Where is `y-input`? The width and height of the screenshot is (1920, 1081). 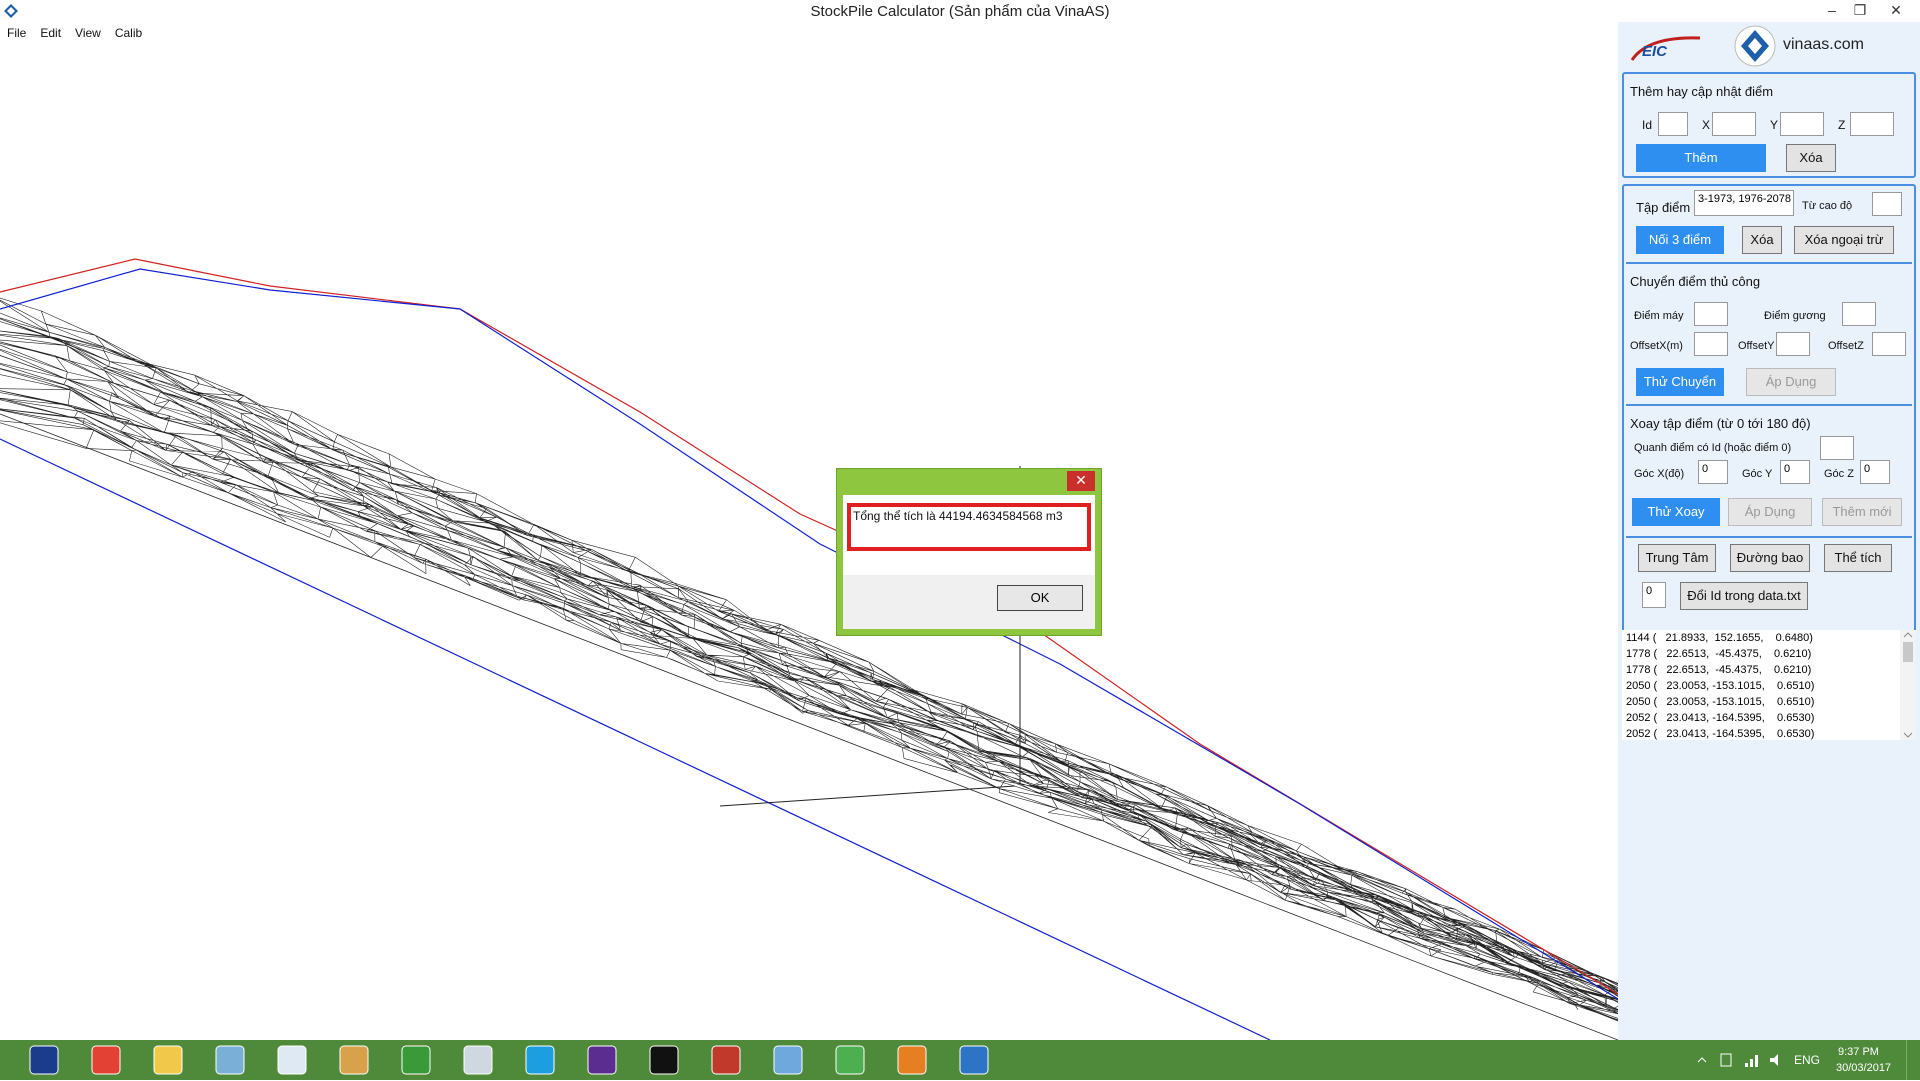
y-input is located at coordinates (1802, 124).